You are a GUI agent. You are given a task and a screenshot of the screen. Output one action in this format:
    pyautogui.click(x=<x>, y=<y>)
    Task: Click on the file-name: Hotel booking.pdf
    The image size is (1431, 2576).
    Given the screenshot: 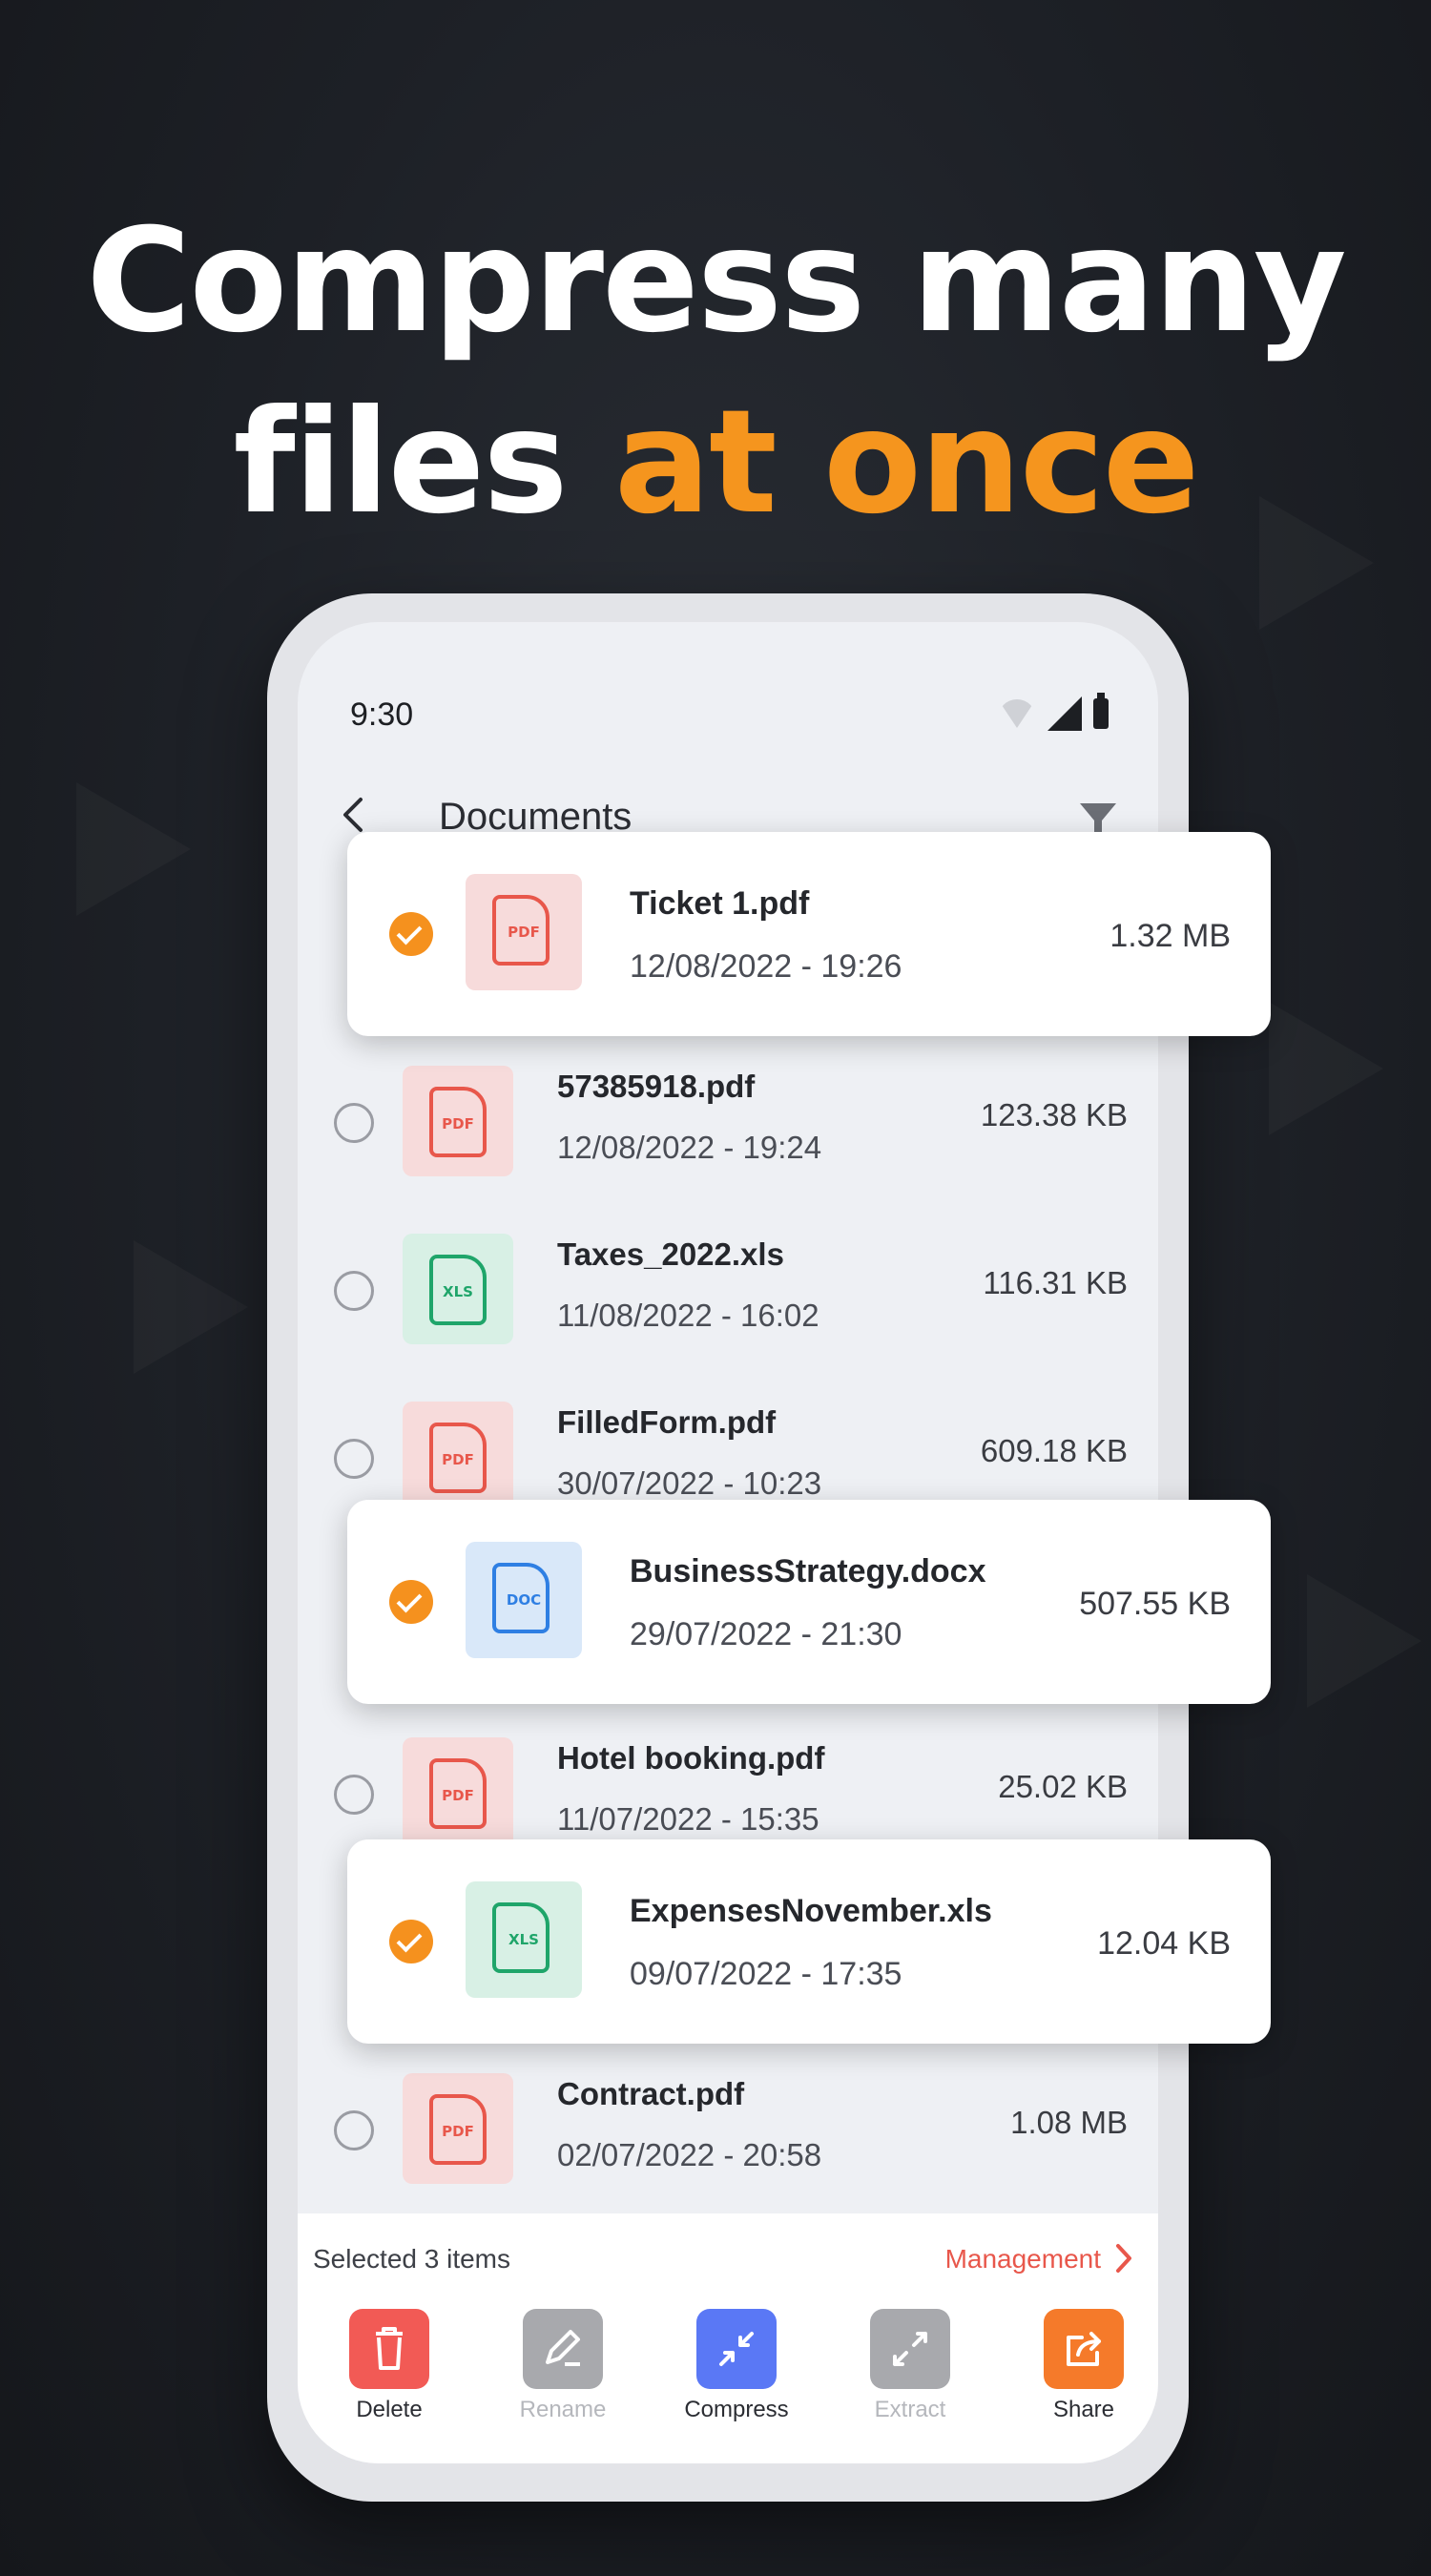 What is the action you would take?
    pyautogui.click(x=691, y=1758)
    